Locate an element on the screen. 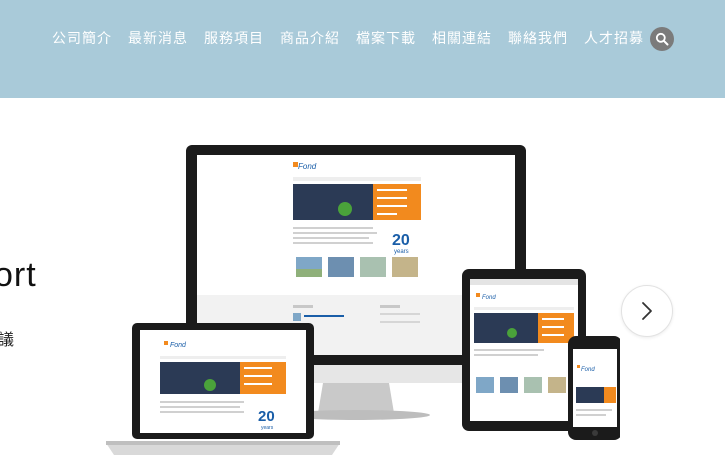 The width and height of the screenshot is (725, 475). nav-item-about: 公司簡介 is located at coordinates (82, 39).